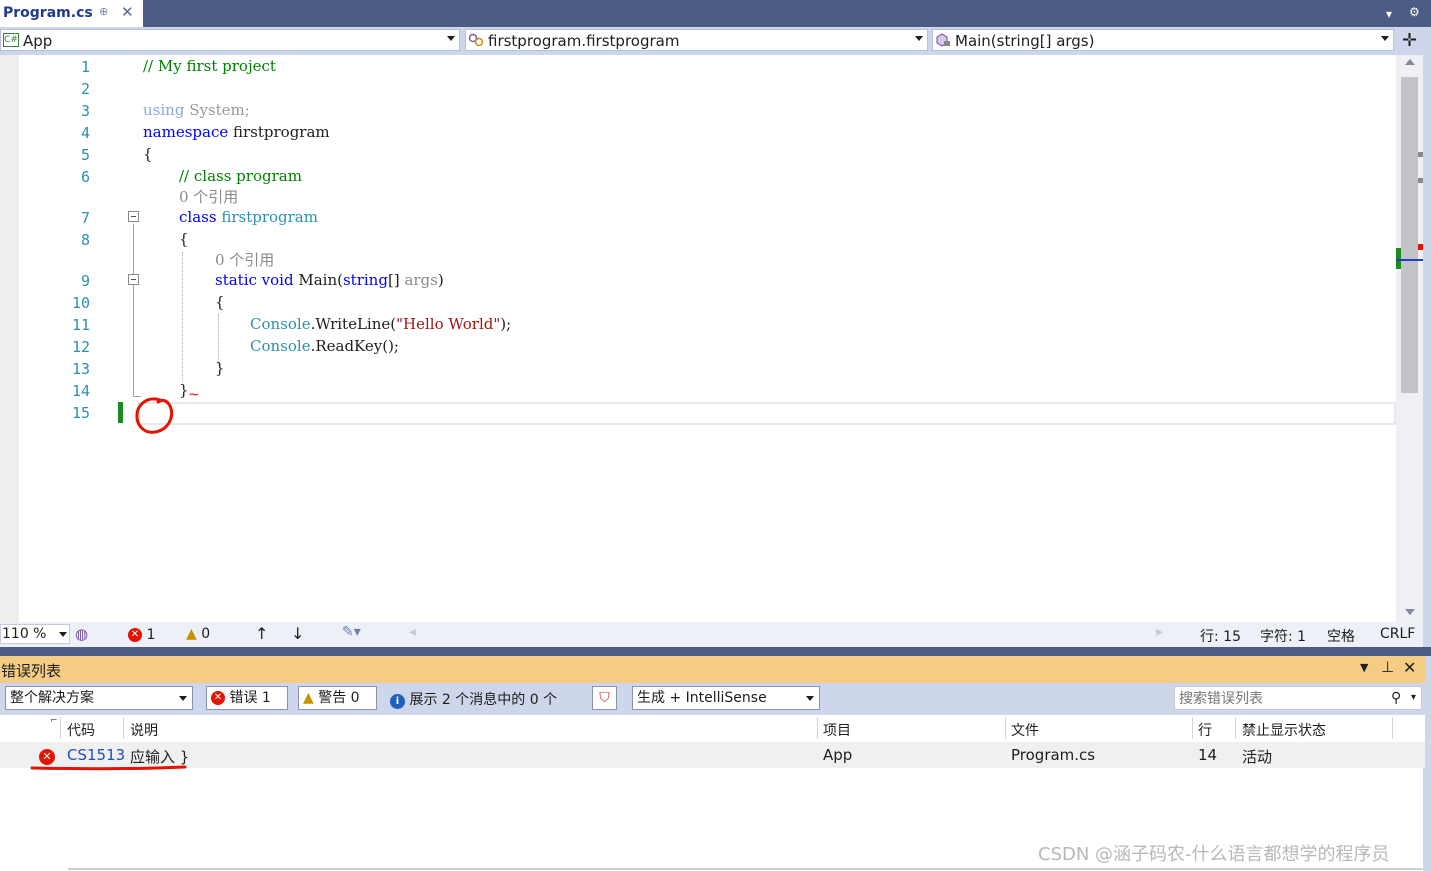  Describe the element at coordinates (80, 347) in the screenshot. I see `line-number: 12` at that location.